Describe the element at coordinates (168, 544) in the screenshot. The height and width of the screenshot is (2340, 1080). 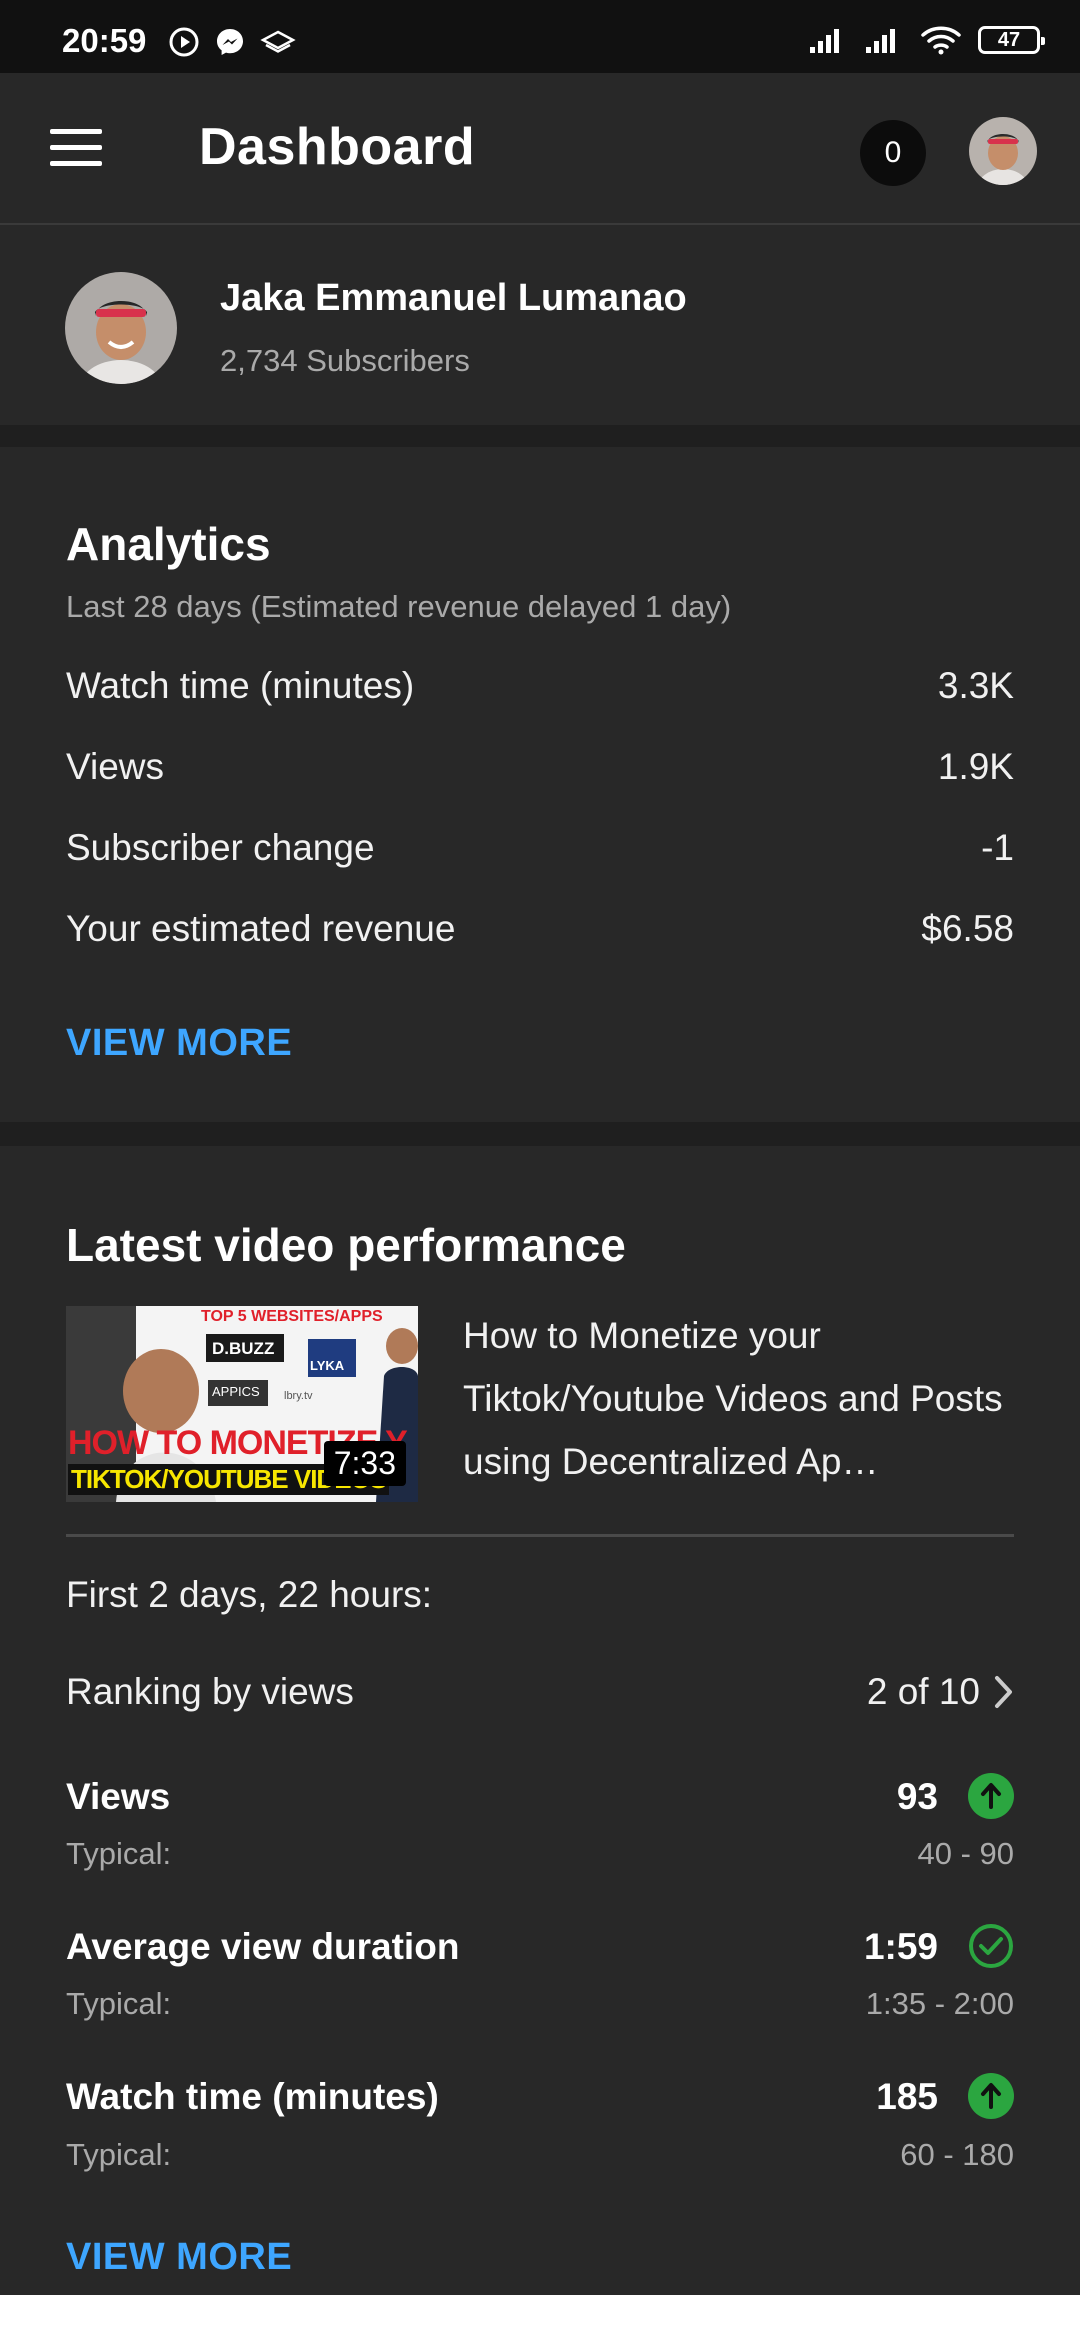
I see `analytics-title: Analytics` at that location.